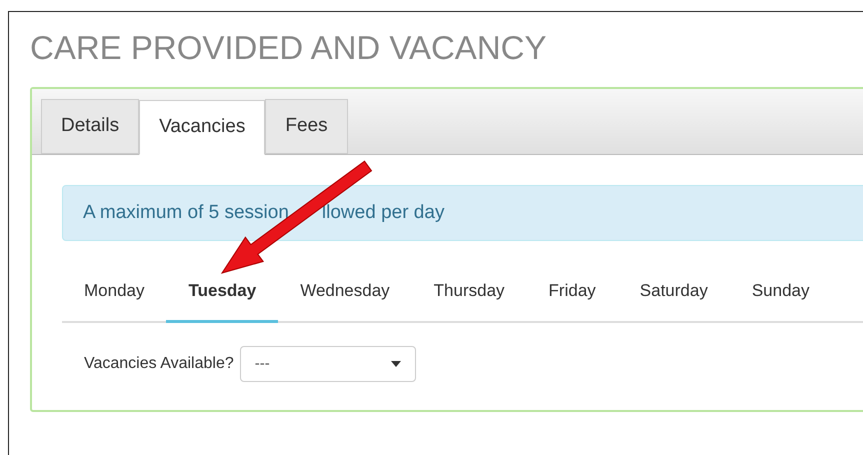  I want to click on page-title: CARE PROVIDED AND VACANCY, so click(288, 48).